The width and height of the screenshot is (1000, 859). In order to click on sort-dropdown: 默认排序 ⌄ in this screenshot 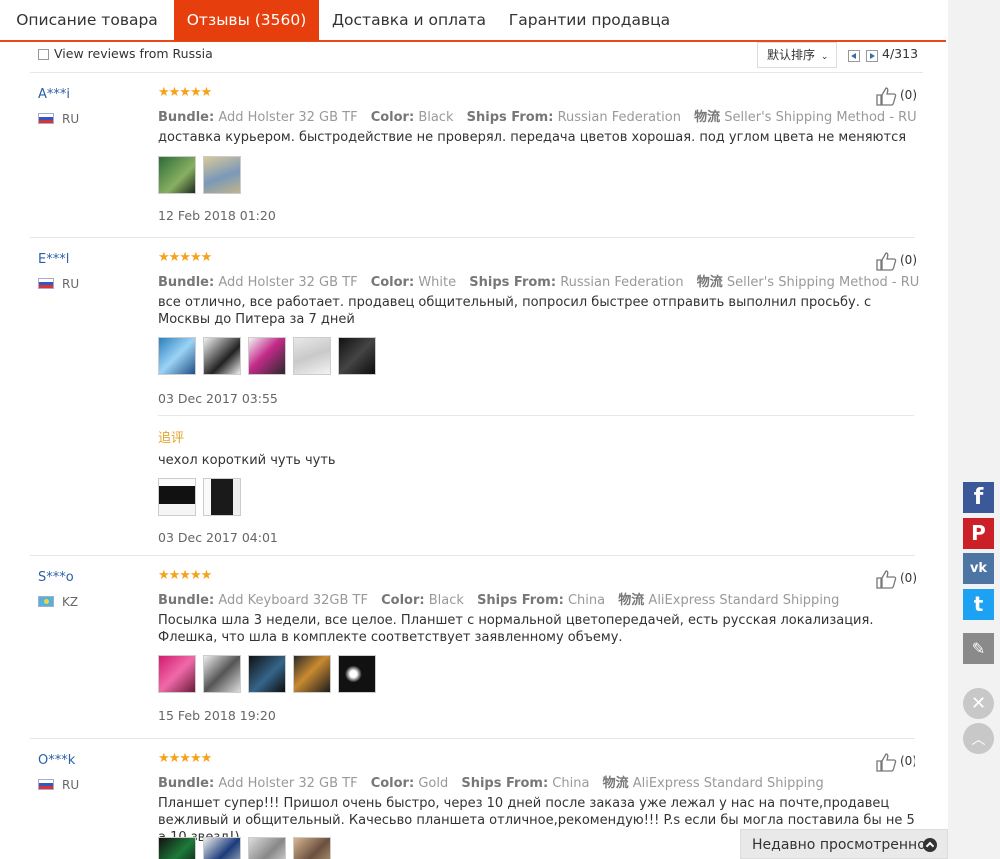, I will do `click(797, 55)`.